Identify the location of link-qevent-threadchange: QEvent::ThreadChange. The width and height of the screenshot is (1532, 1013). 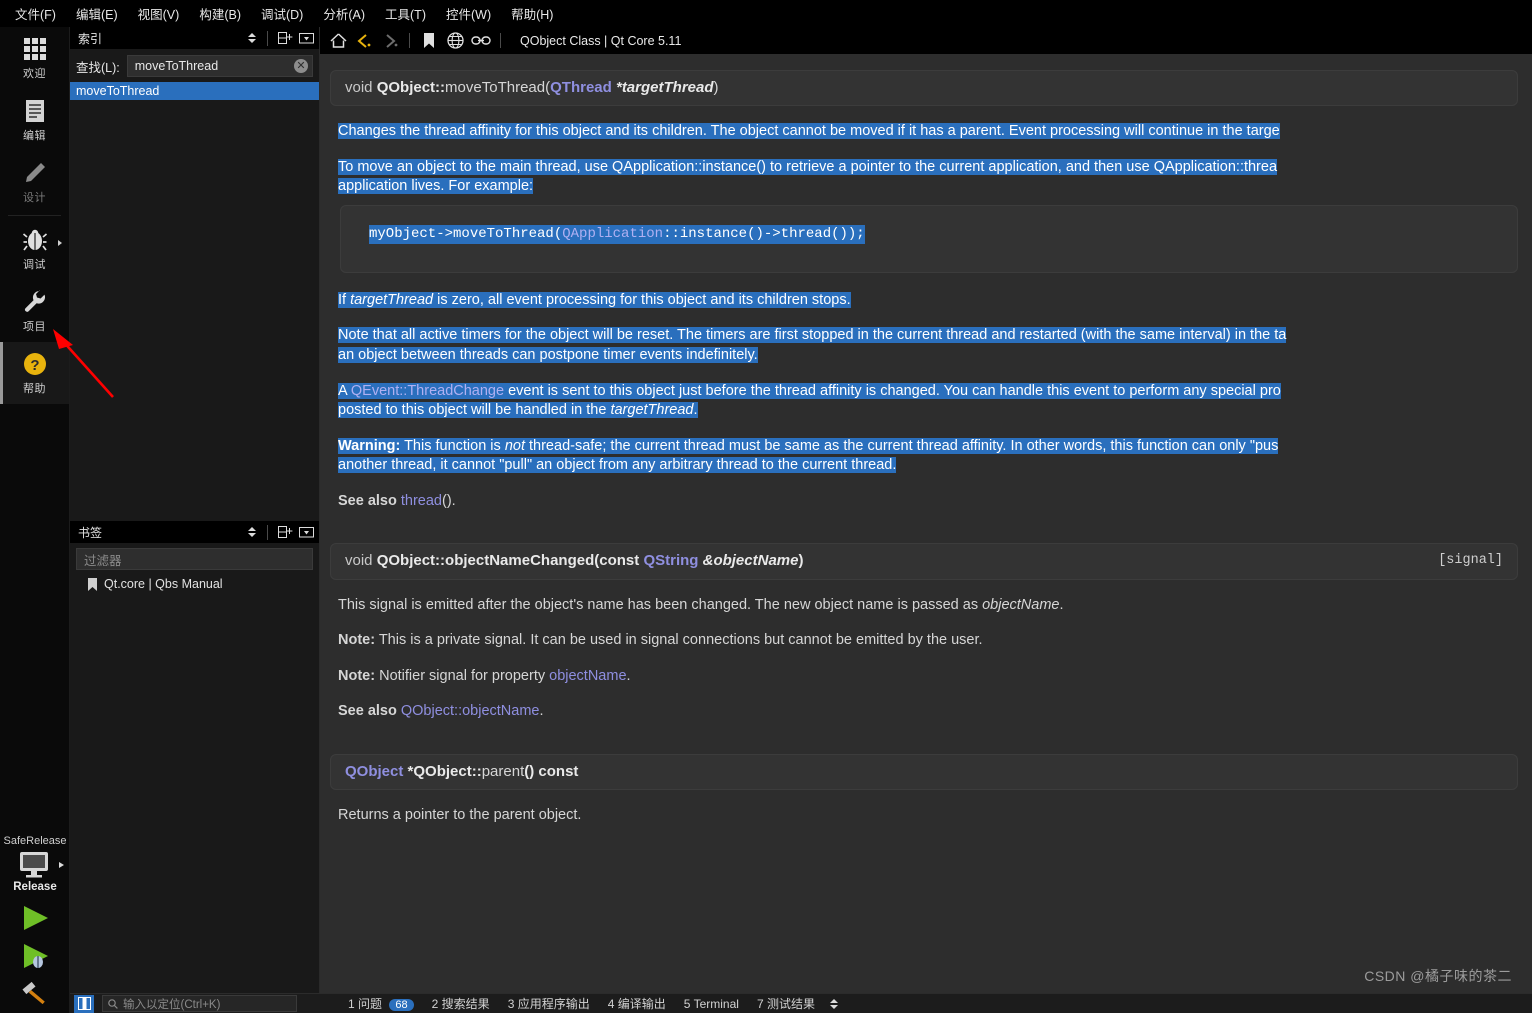
(427, 391).